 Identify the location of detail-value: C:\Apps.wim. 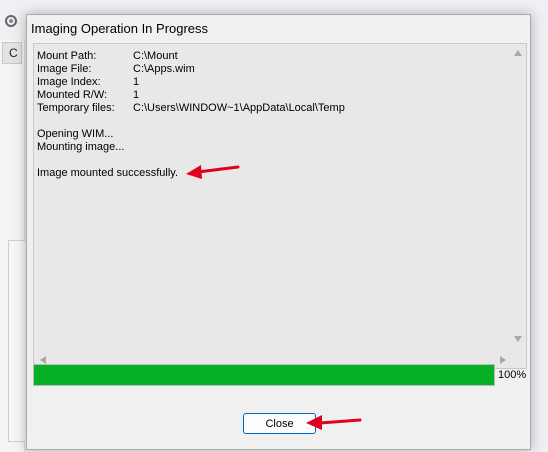
(164, 69).